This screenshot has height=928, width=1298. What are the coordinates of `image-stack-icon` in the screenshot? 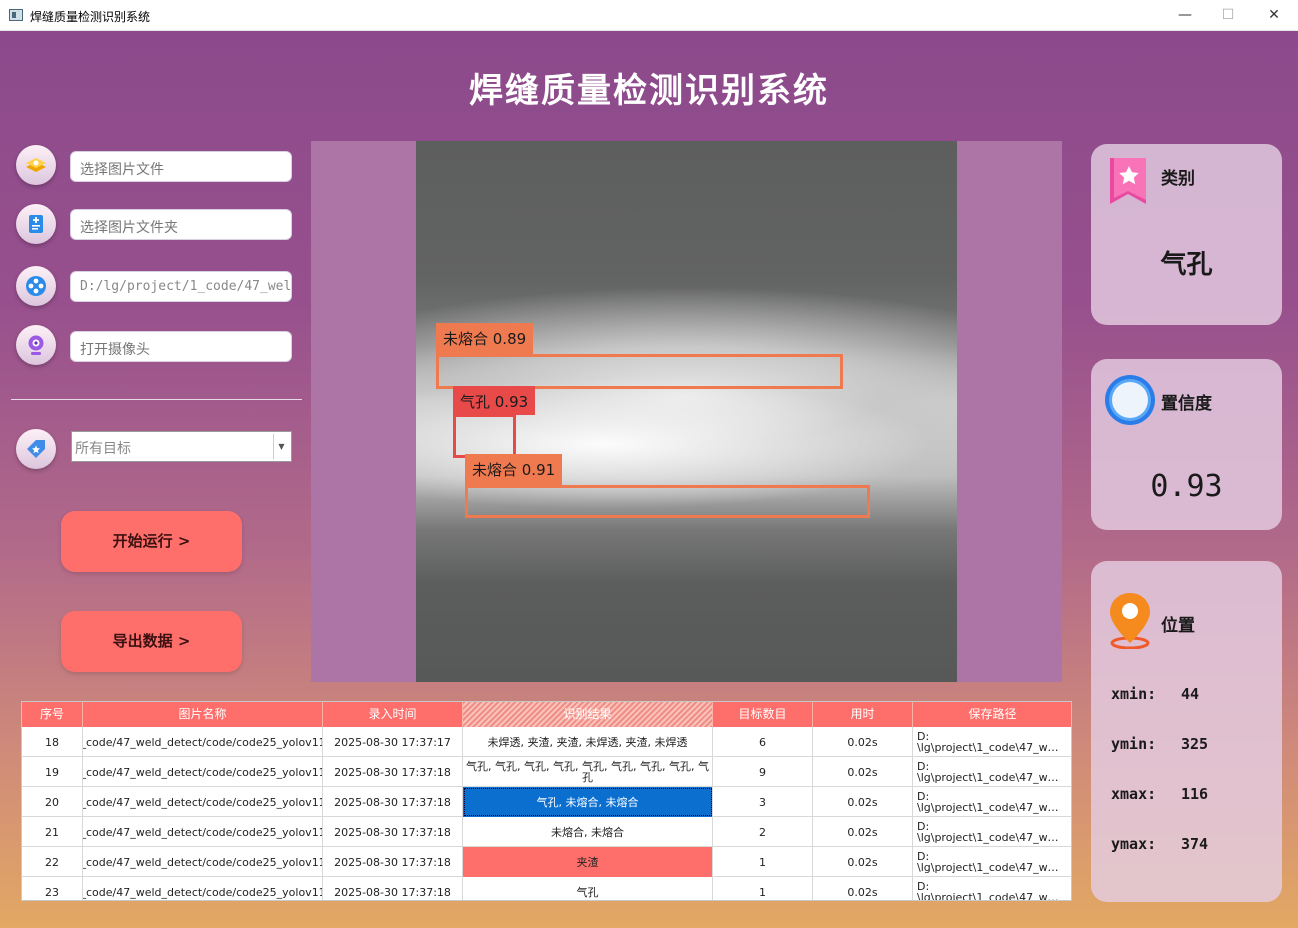 It's located at (36, 165).